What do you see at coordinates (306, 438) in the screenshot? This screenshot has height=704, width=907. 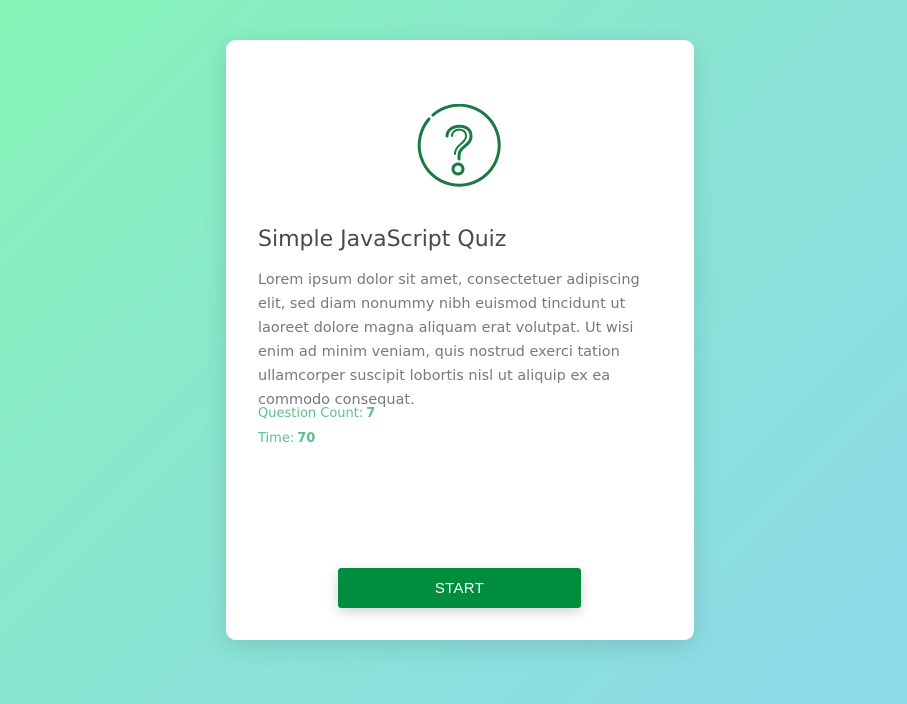 I see `time-value: 70` at bounding box center [306, 438].